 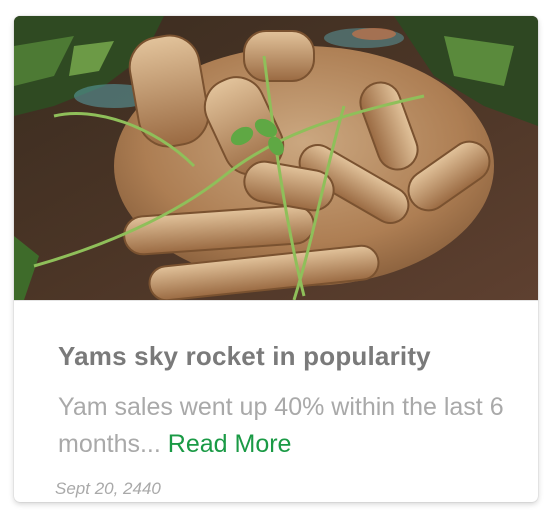 I want to click on read-more-link: Read More, so click(x=230, y=444).